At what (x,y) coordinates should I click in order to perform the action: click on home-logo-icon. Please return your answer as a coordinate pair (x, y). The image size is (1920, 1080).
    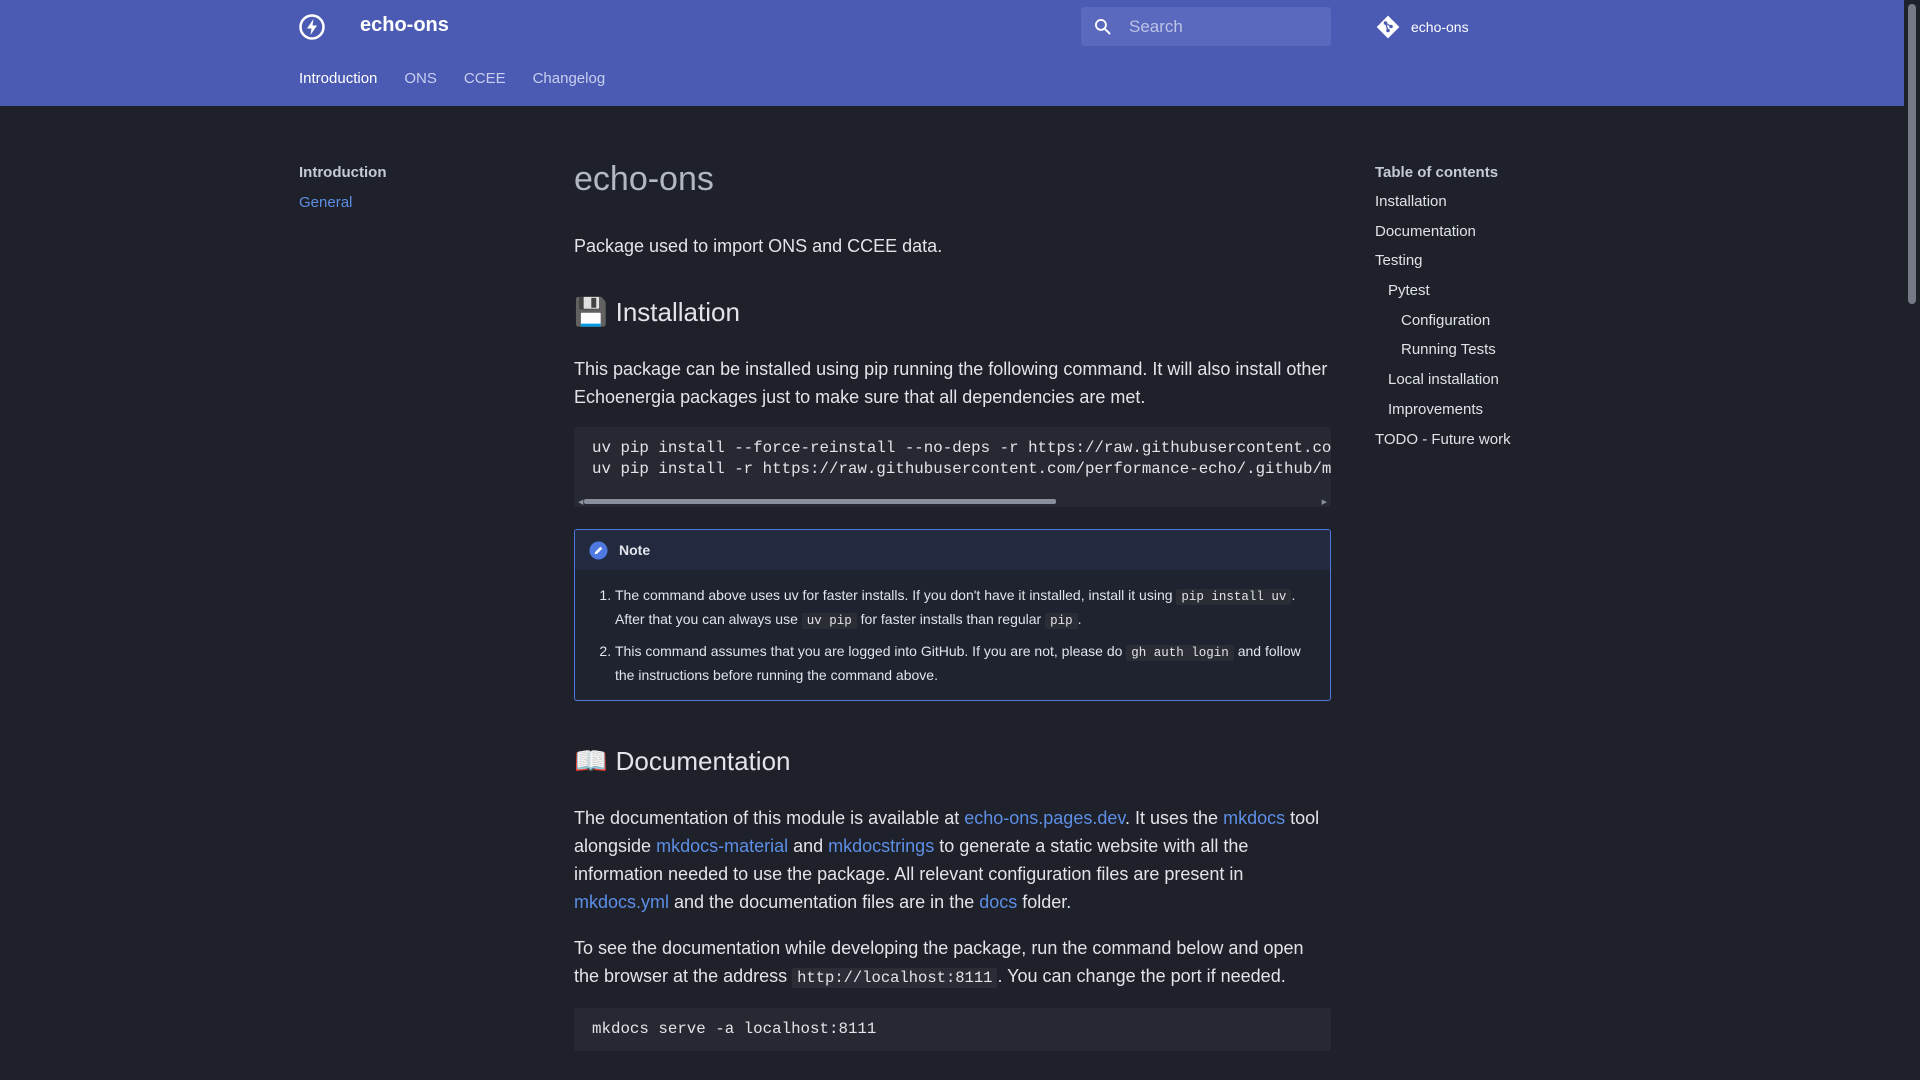
    Looking at the image, I should click on (312, 27).